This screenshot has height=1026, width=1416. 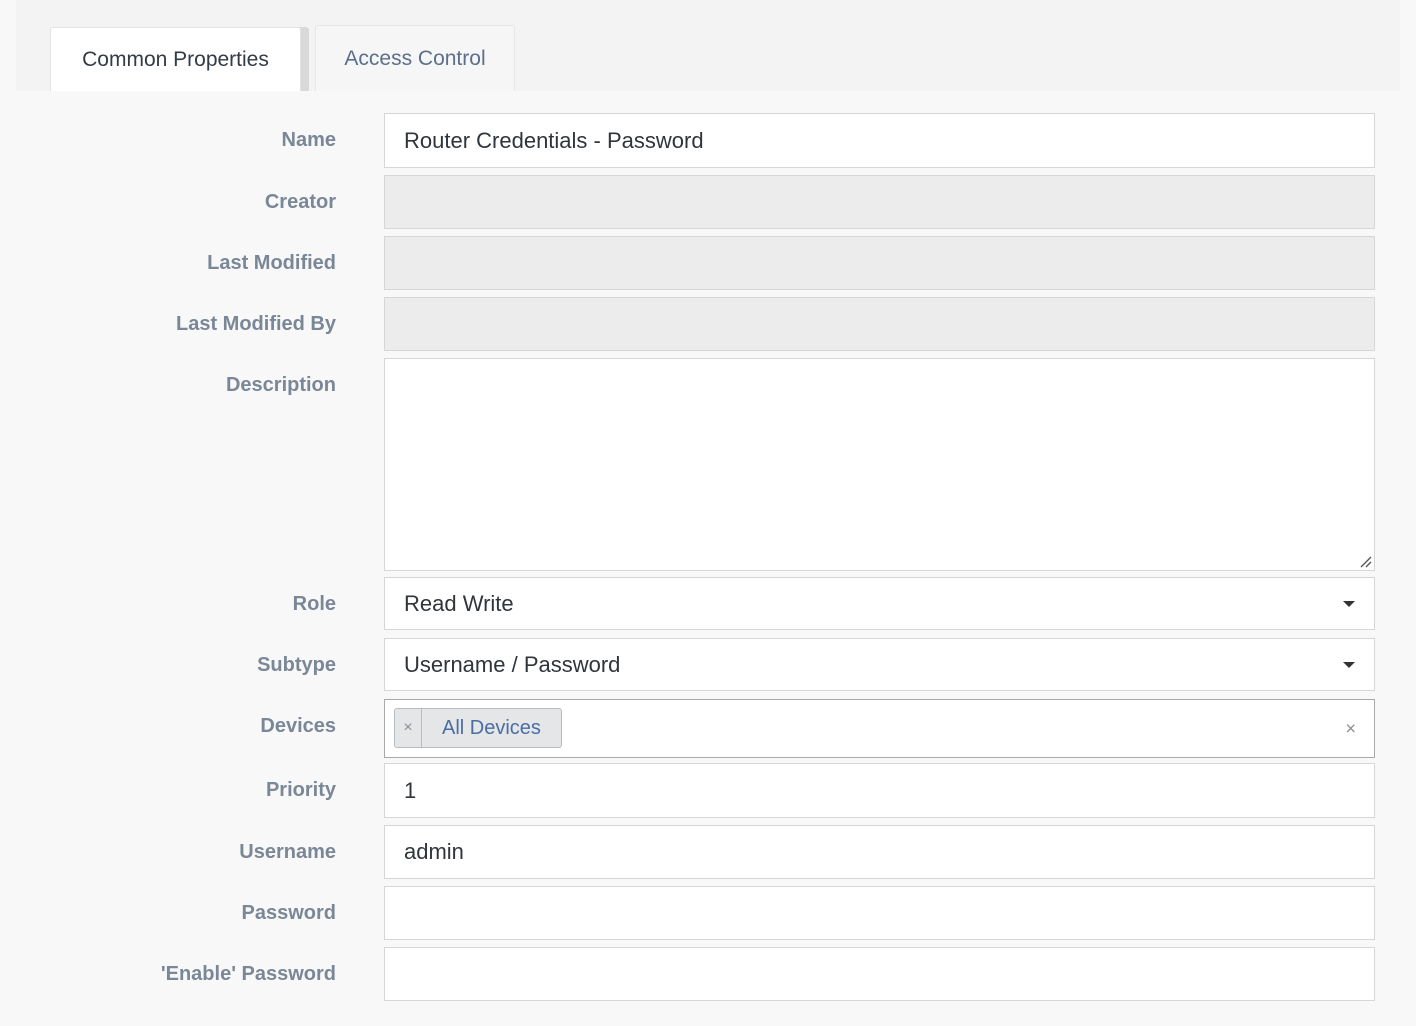 What do you see at coordinates (879, 464) in the screenshot?
I see `description-textarea` at bounding box center [879, 464].